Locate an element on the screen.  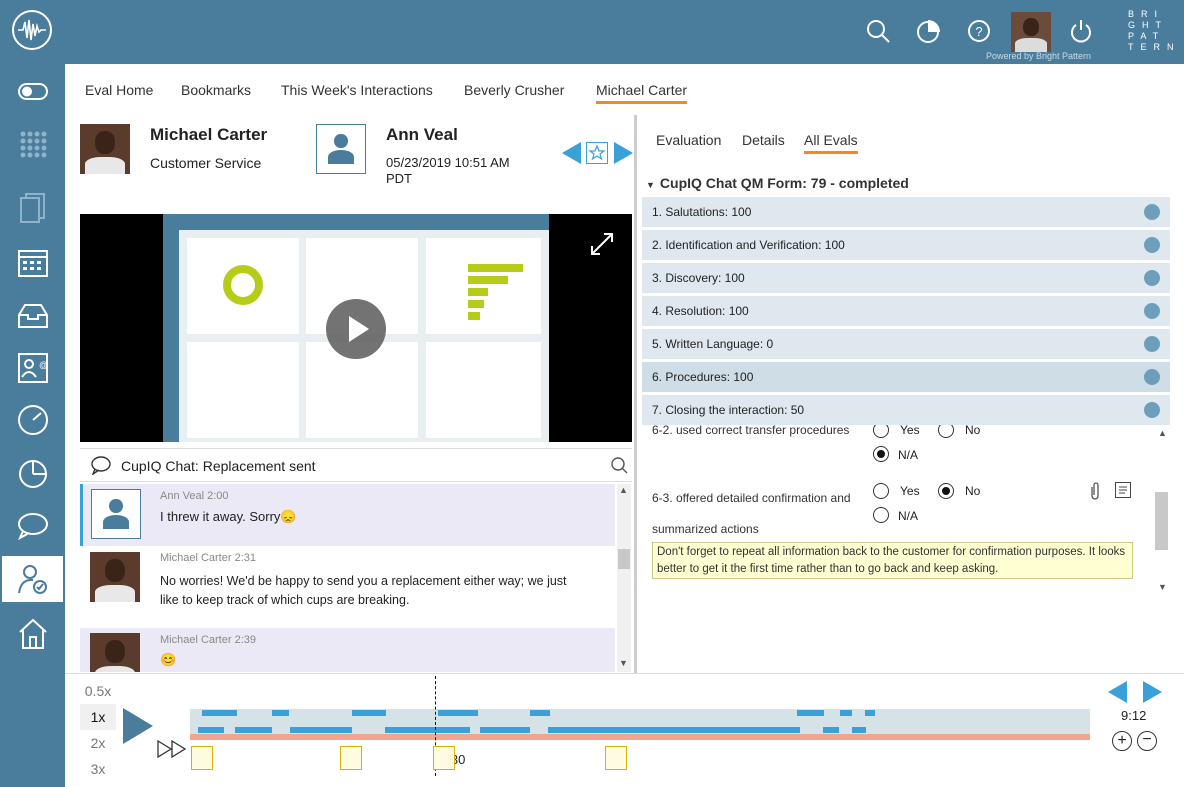
play-video-button is located at coordinates (356, 329).